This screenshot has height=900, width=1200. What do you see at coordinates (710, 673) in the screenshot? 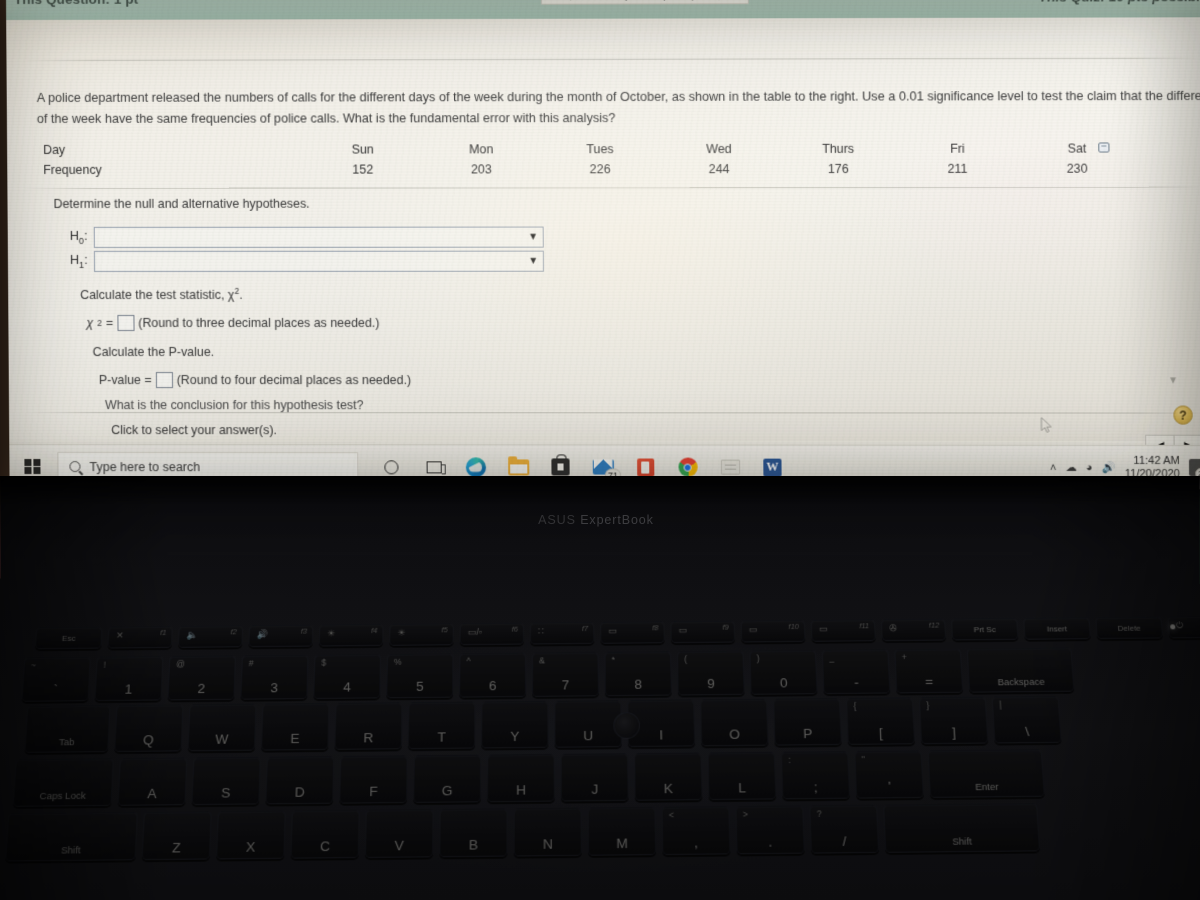
I see `key-num-9: (9` at bounding box center [710, 673].